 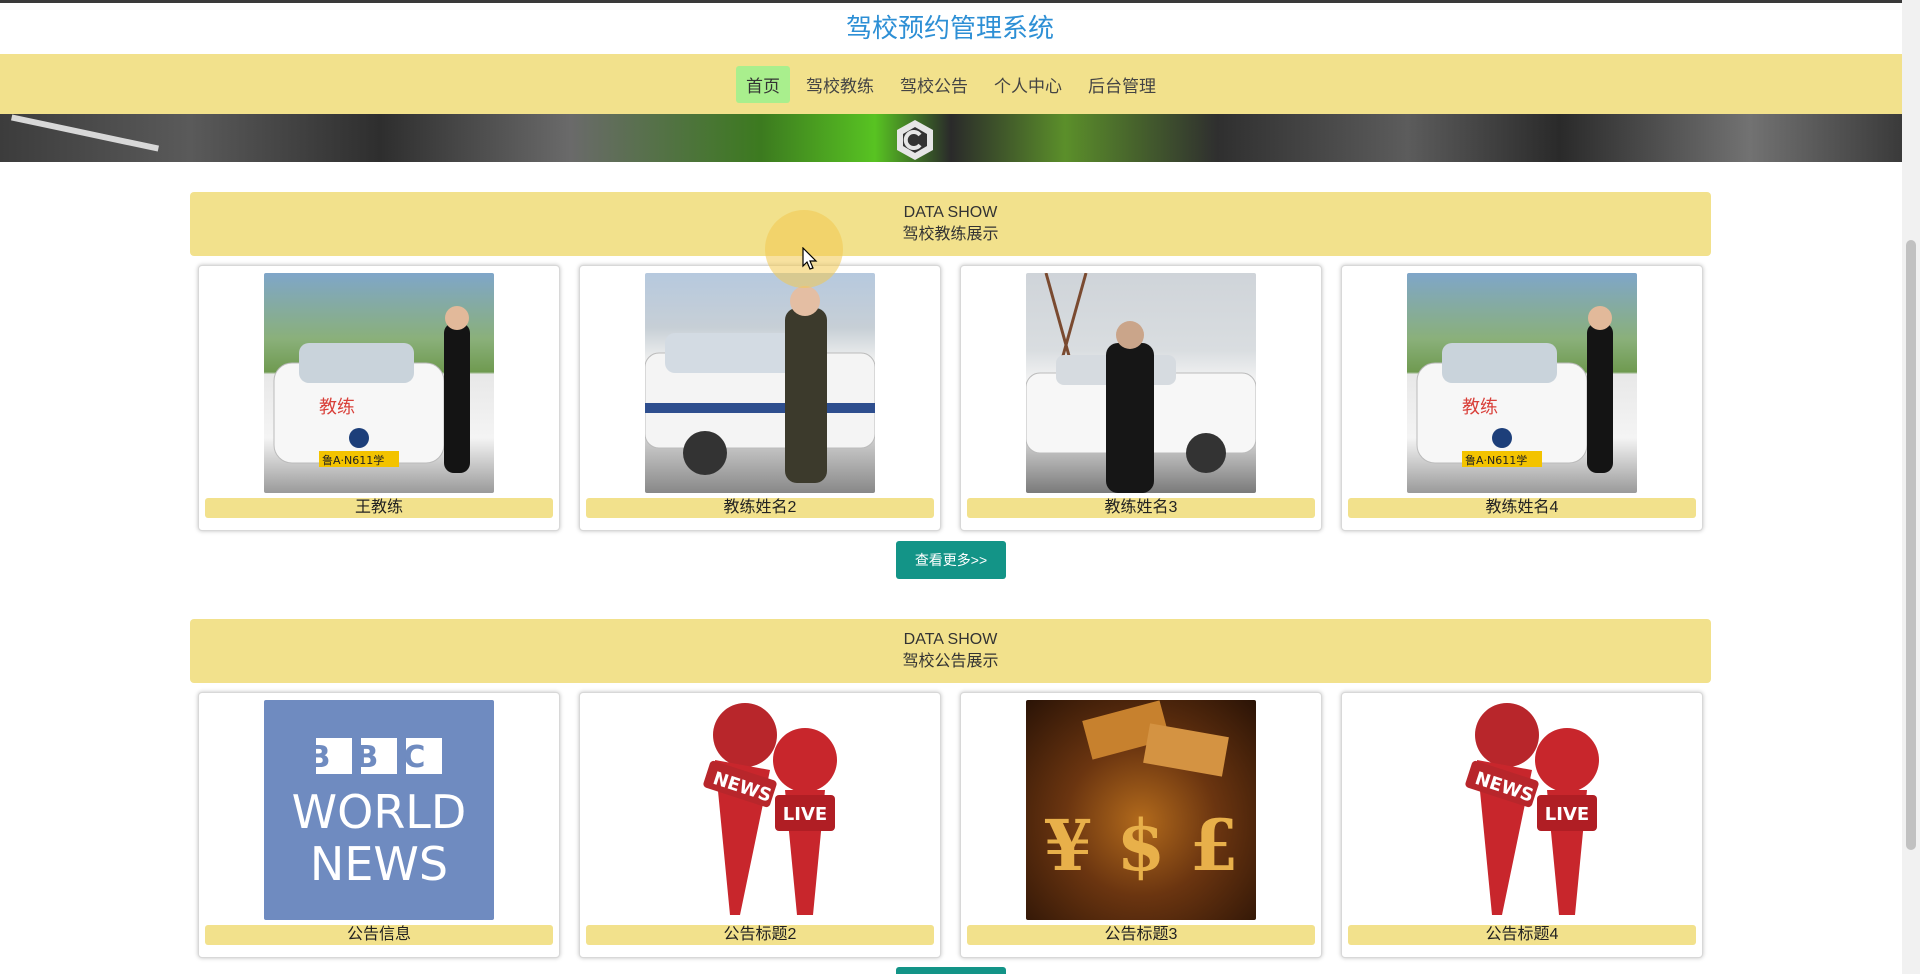 I want to click on coach-section-header: DATA SHOW 驾校教练展示, so click(x=950, y=224).